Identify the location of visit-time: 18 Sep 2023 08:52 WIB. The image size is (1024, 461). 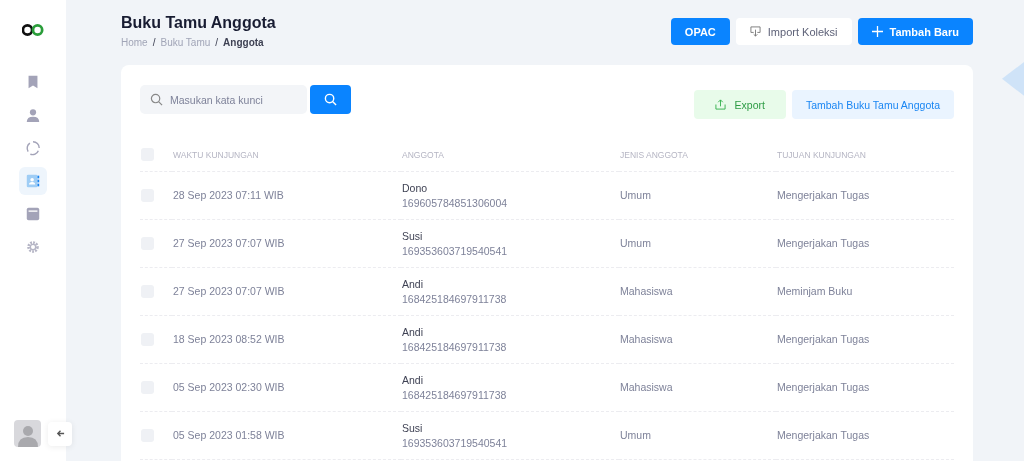
(229, 339).